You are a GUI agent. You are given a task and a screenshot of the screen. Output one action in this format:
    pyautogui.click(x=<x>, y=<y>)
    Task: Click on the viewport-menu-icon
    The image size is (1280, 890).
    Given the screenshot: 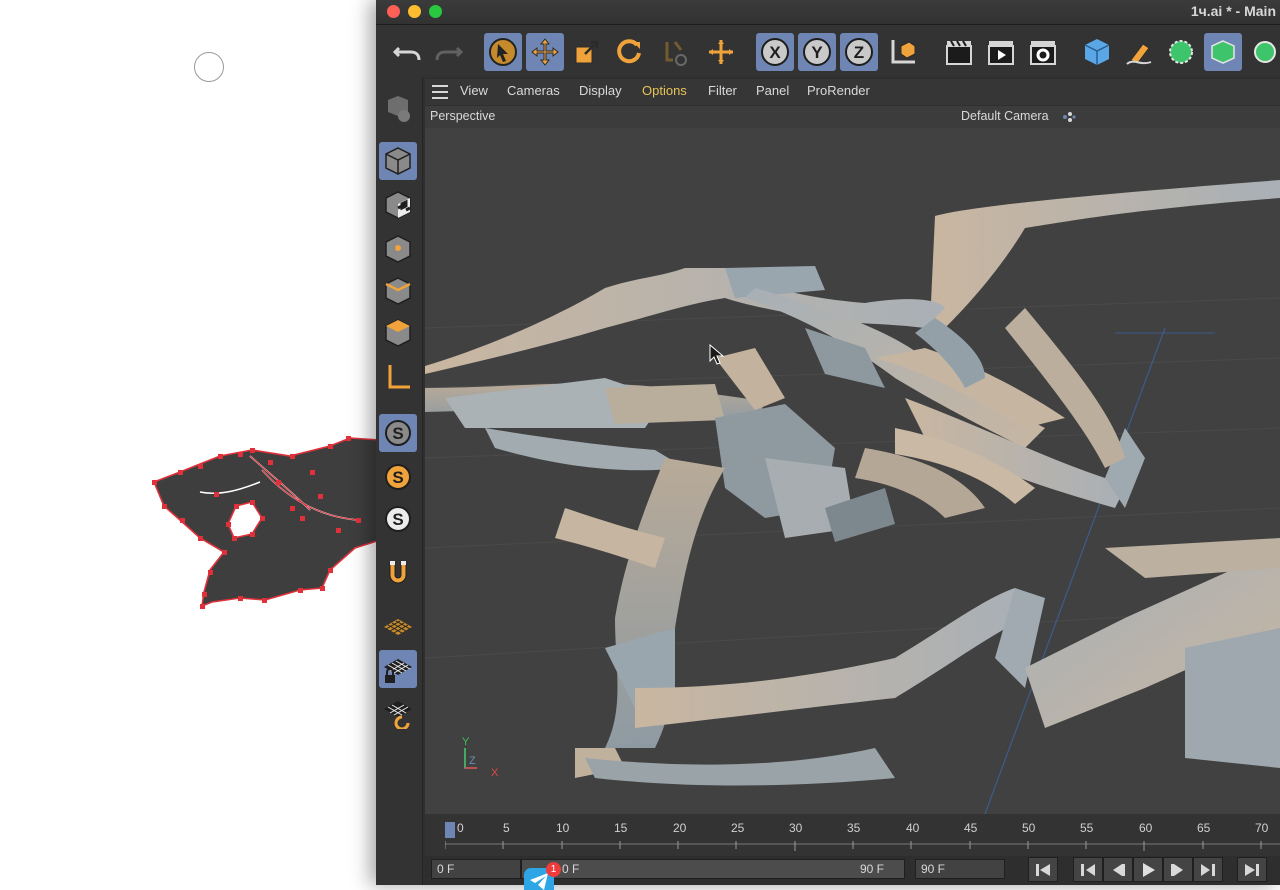 What is the action you would take?
    pyautogui.click(x=440, y=92)
    